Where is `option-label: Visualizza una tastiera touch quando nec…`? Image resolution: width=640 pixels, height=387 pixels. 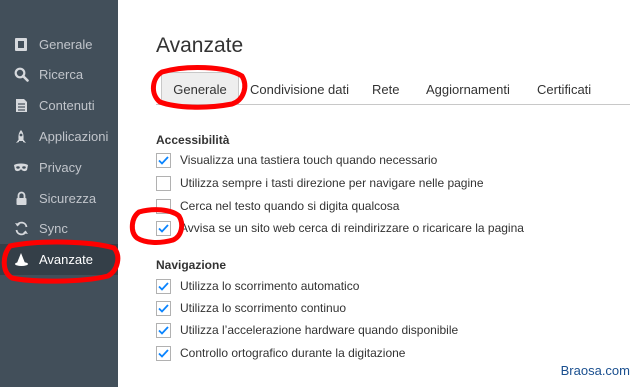 option-label: Visualizza una tastiera touch quando nec… is located at coordinates (309, 160).